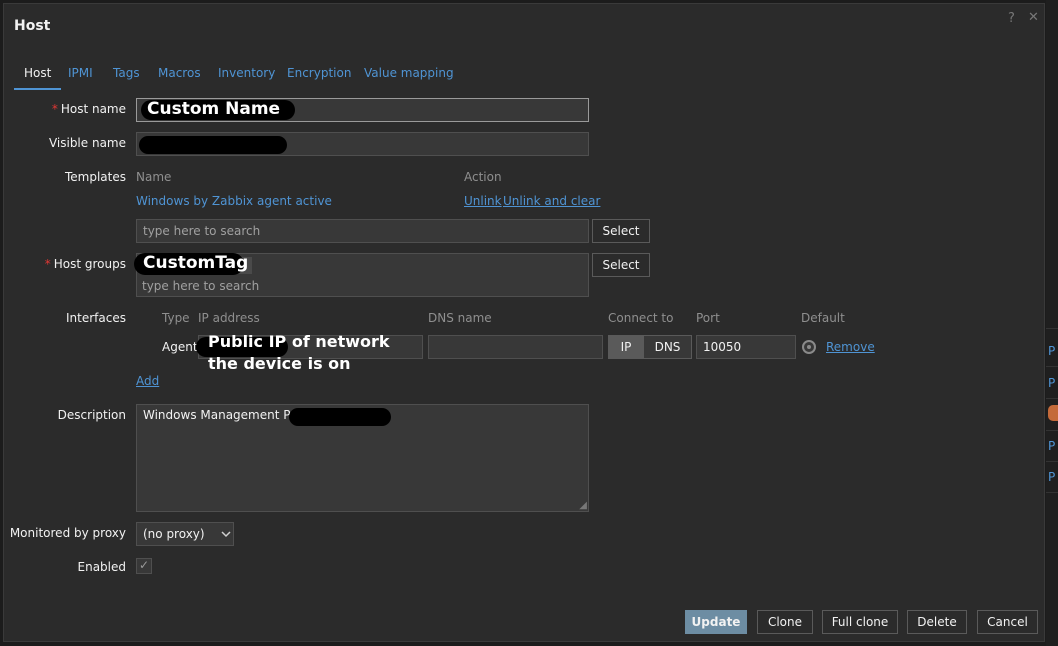 Image resolution: width=1058 pixels, height=646 pixels. Describe the element at coordinates (319, 73) in the screenshot. I see `tab-encryption: Encryption` at that location.